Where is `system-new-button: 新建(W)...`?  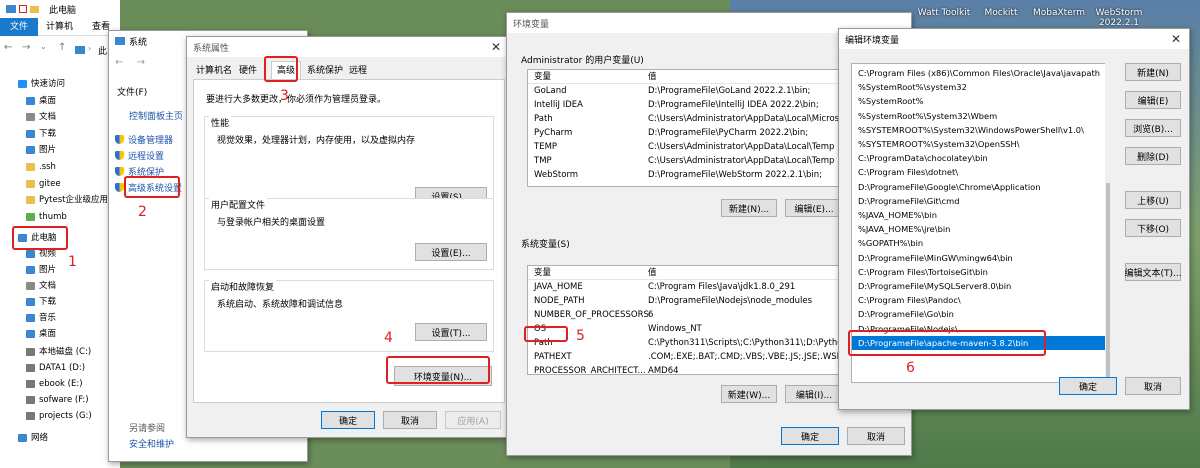
system-new-button: 新建(W)... is located at coordinates (749, 394).